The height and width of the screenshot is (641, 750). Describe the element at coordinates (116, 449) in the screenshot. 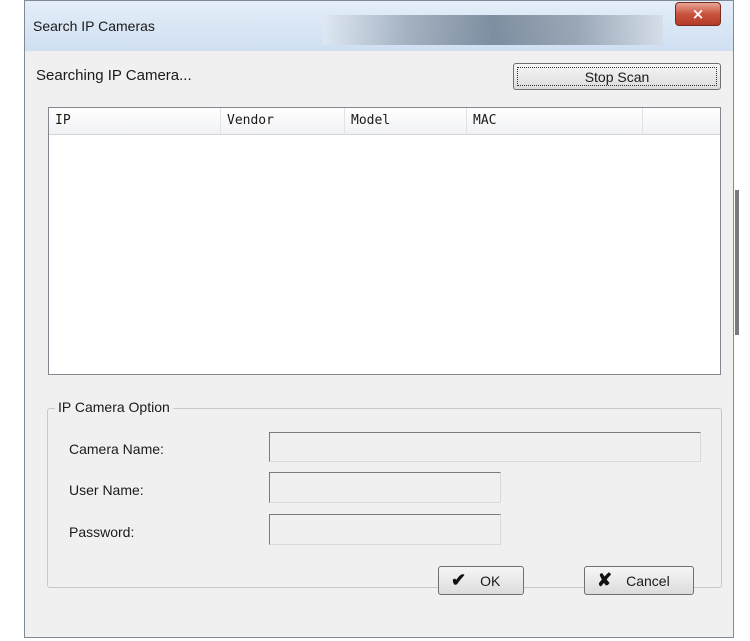

I see `camera-name-label: Camera Name:` at that location.